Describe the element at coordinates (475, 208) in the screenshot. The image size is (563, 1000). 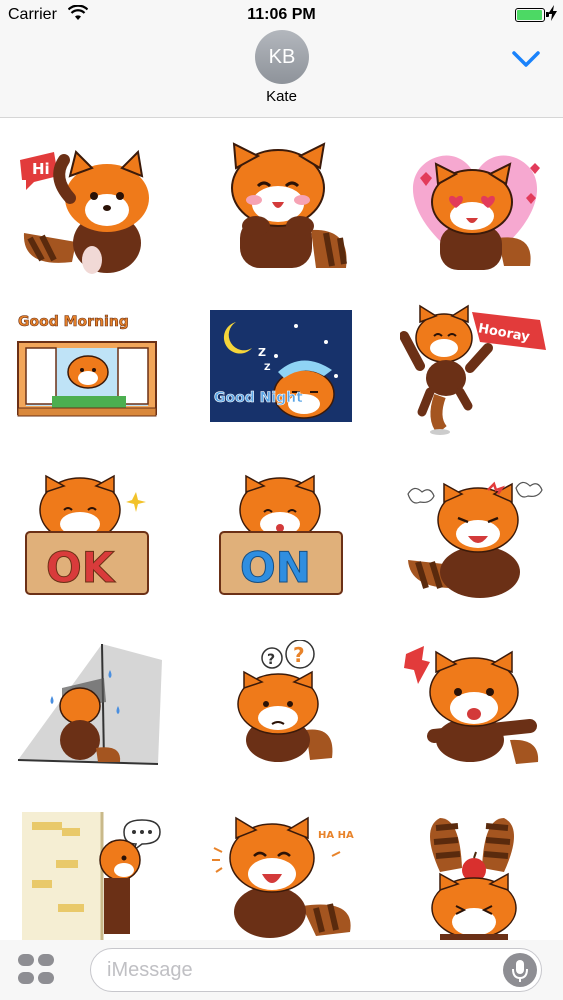
I see `sticker-heart-eyes` at that location.